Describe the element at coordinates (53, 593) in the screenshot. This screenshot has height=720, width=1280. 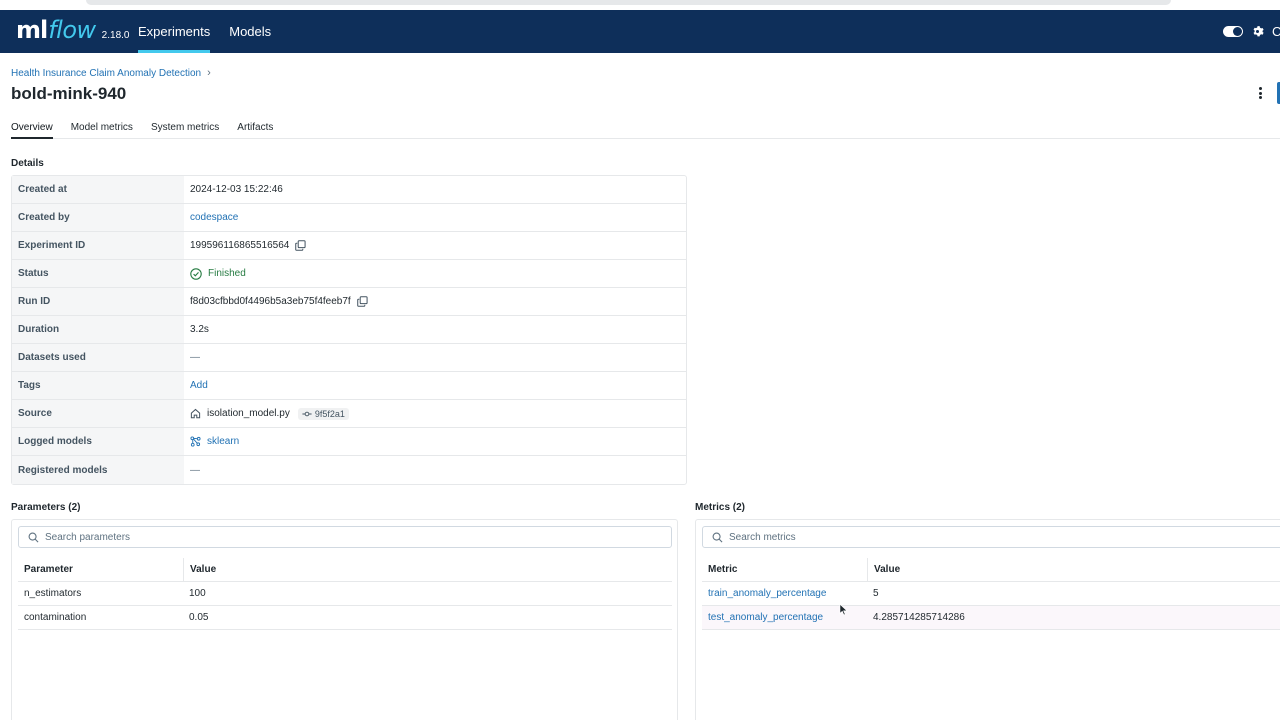
I see `param-name: n_estimators` at that location.